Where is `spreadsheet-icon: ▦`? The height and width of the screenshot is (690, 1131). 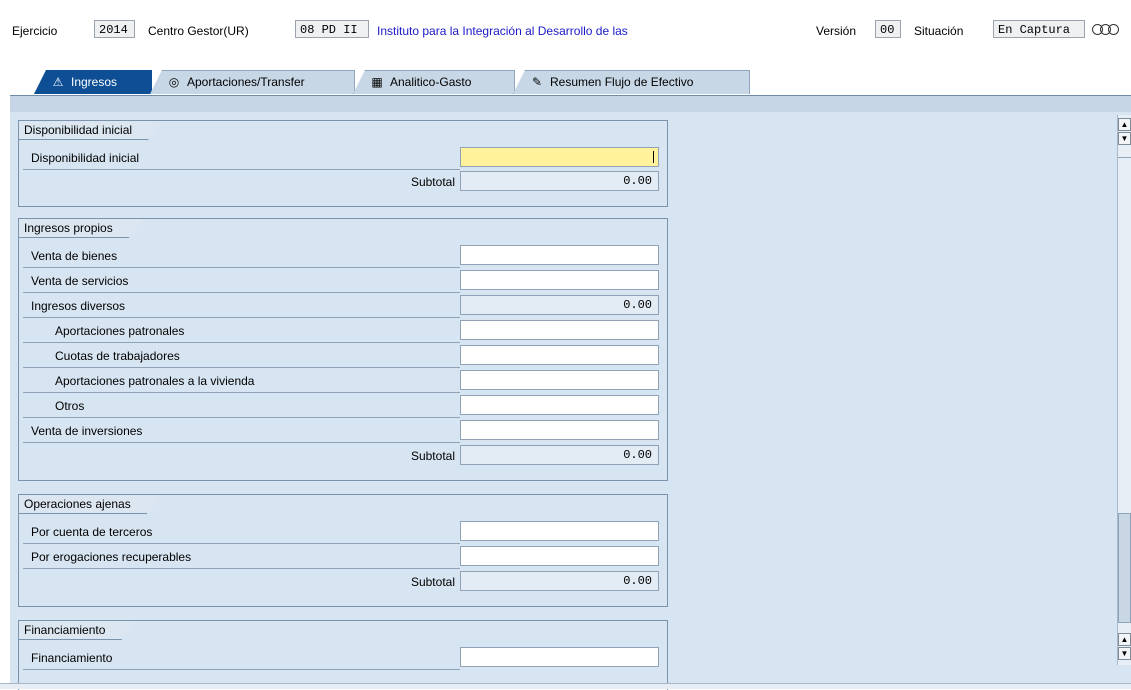
spreadsheet-icon: ▦ is located at coordinates (377, 82).